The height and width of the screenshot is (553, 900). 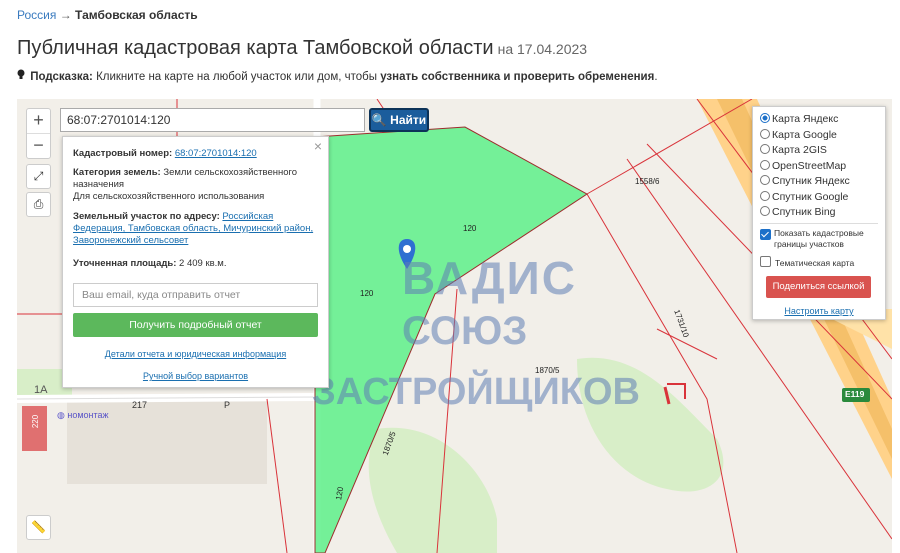 I want to click on cad-number-row: Кадастровый номер: 68:07:2701014:120, so click(x=194, y=154).